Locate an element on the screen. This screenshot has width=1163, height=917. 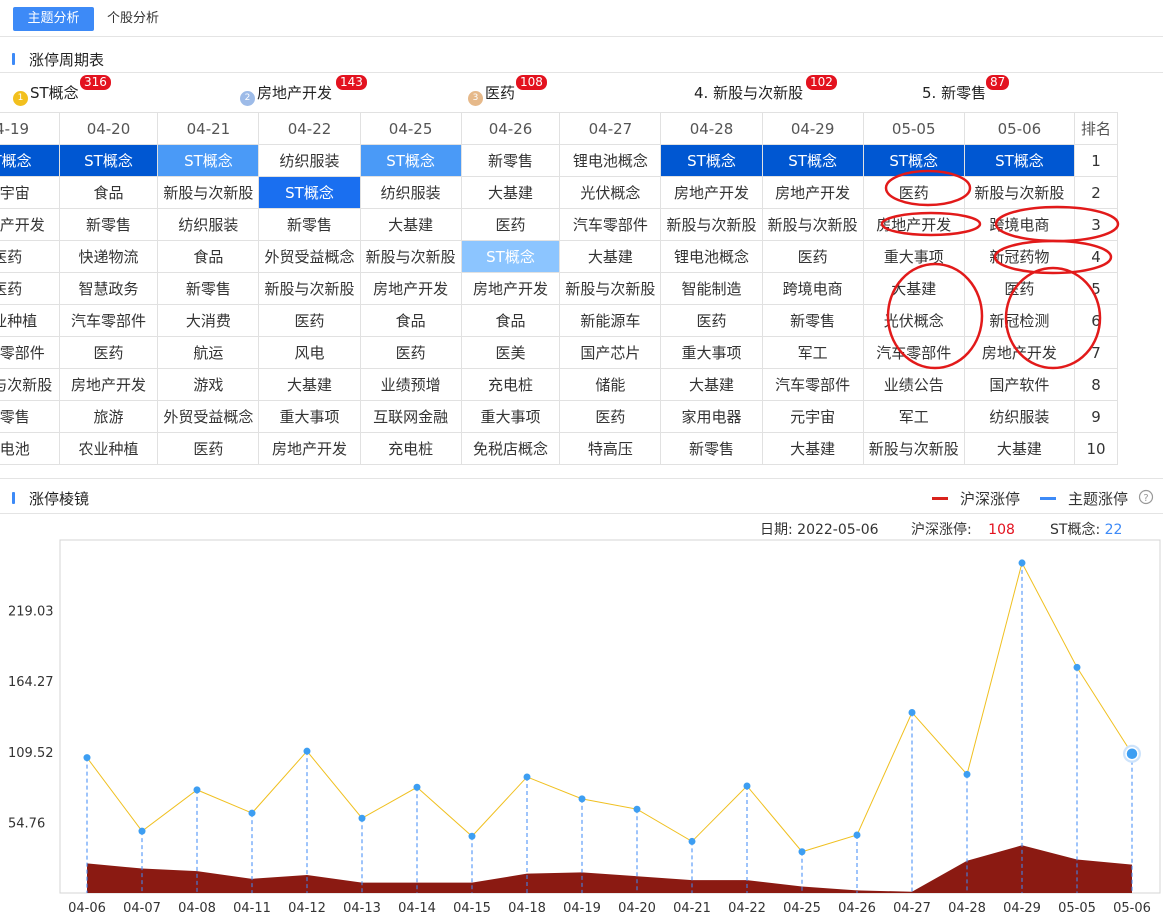
x-tick-label: 04-06 is located at coordinates (87, 908).